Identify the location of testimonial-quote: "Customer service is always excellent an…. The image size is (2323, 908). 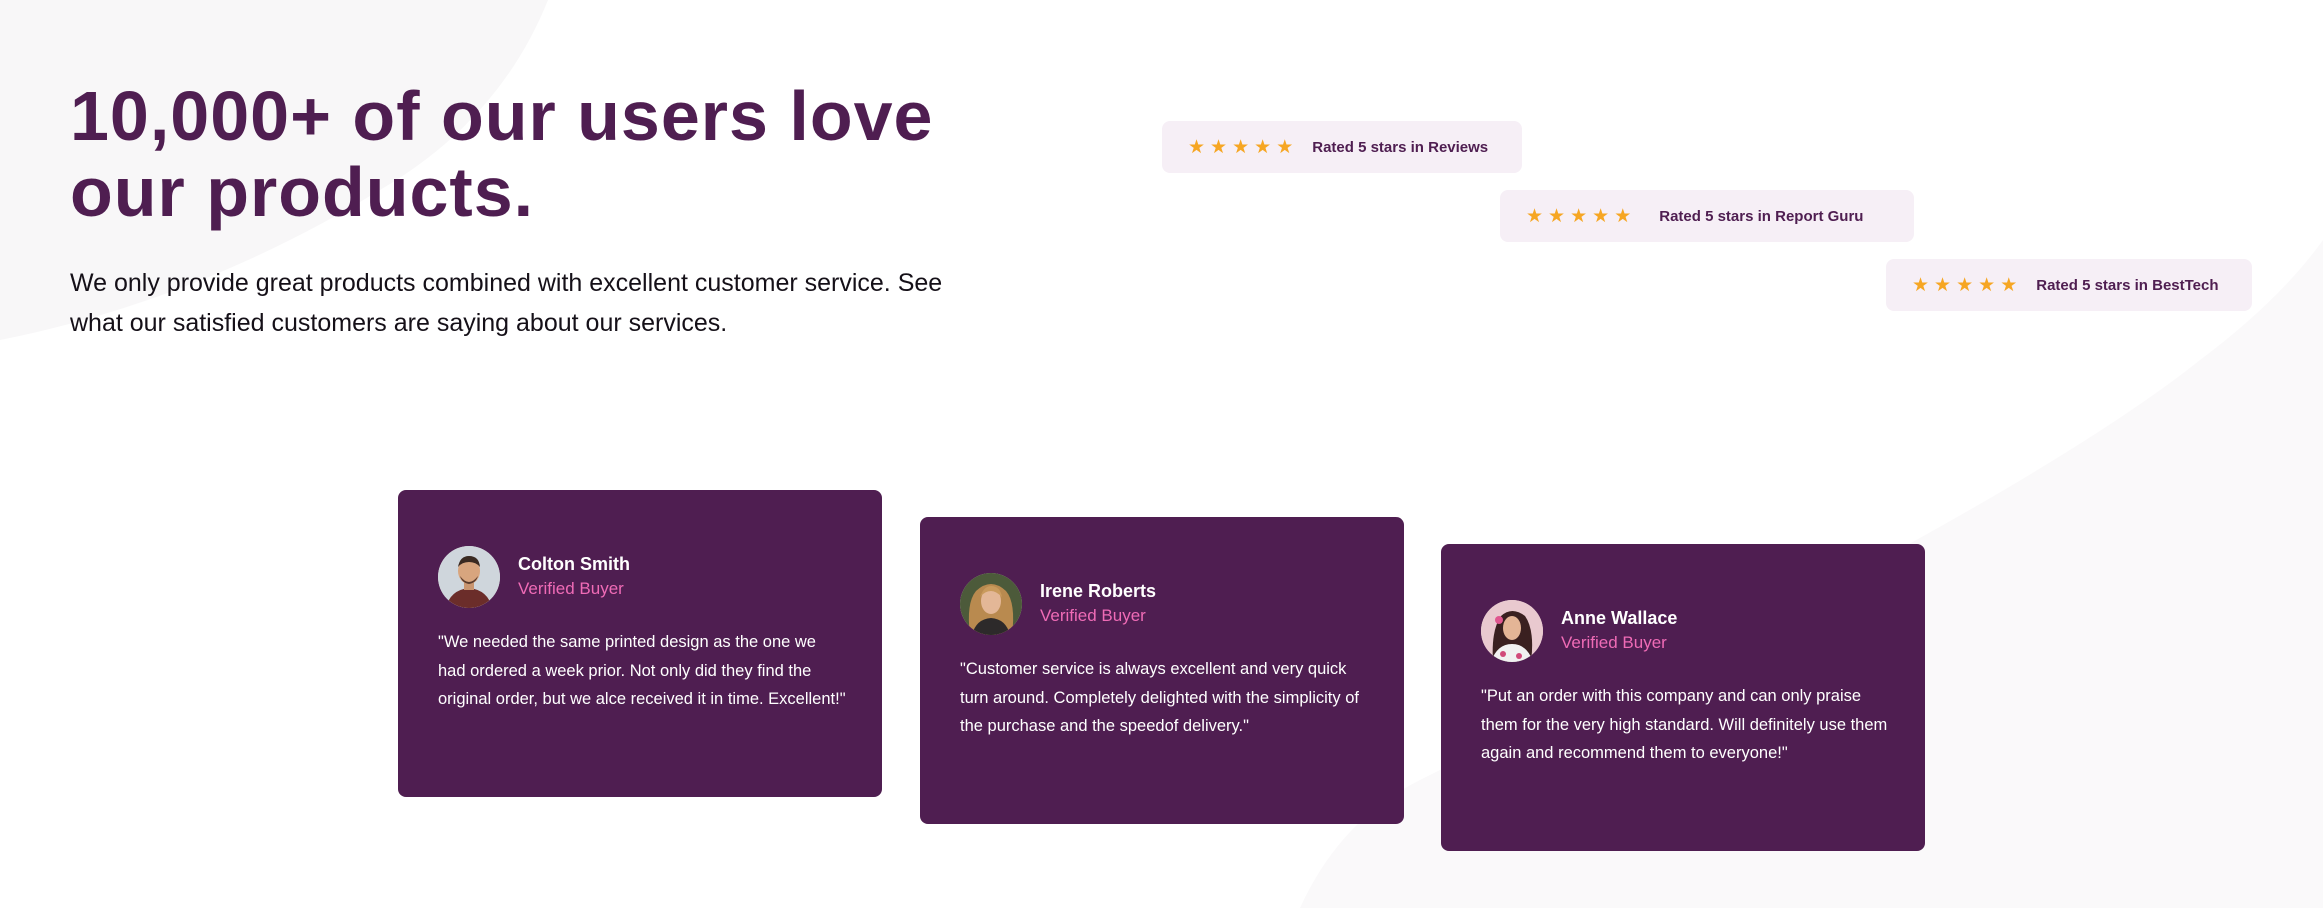
(1159, 697).